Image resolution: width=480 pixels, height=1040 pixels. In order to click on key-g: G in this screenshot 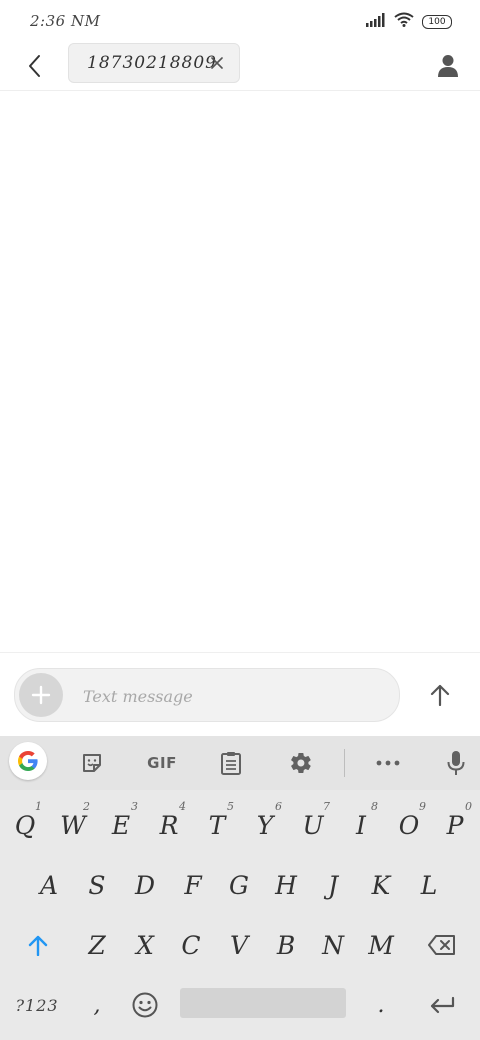, I will do `click(239, 885)`.